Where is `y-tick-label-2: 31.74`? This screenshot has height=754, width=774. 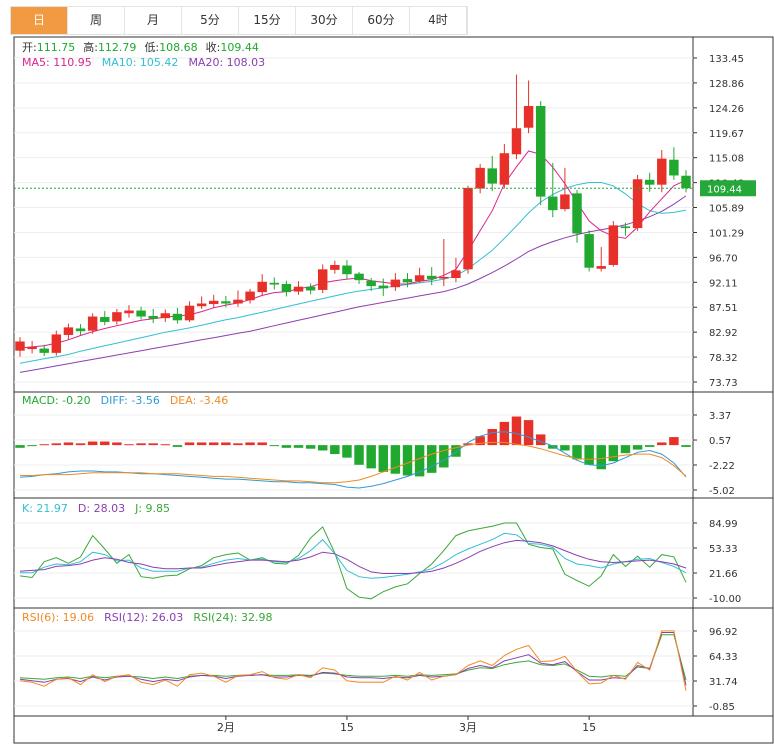 y-tick-label-2: 31.74 is located at coordinates (723, 682).